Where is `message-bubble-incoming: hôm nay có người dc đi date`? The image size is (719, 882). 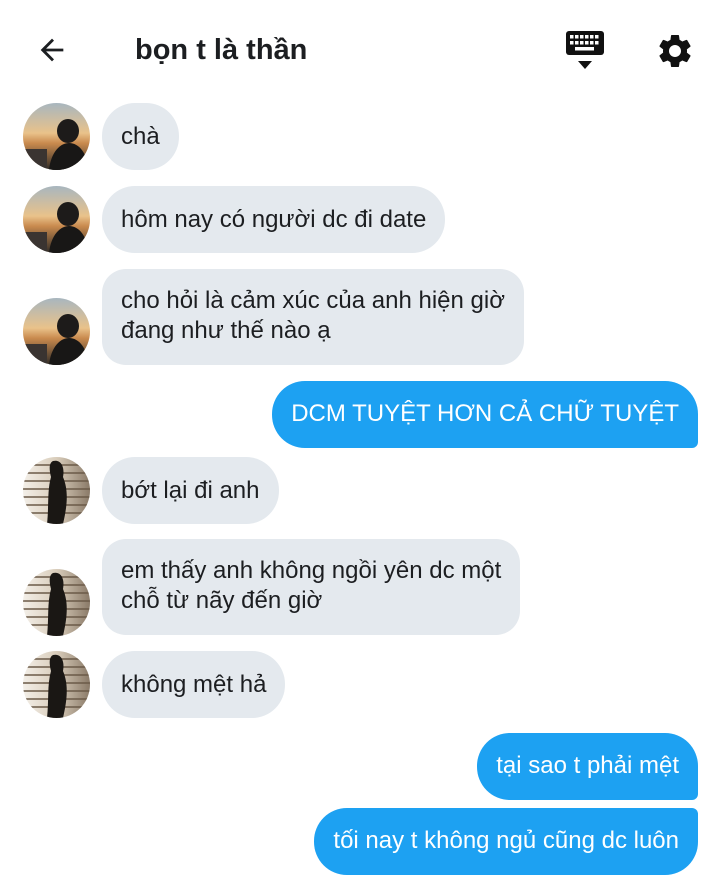 message-bubble-incoming: hôm nay có người dc đi date is located at coordinates (274, 219).